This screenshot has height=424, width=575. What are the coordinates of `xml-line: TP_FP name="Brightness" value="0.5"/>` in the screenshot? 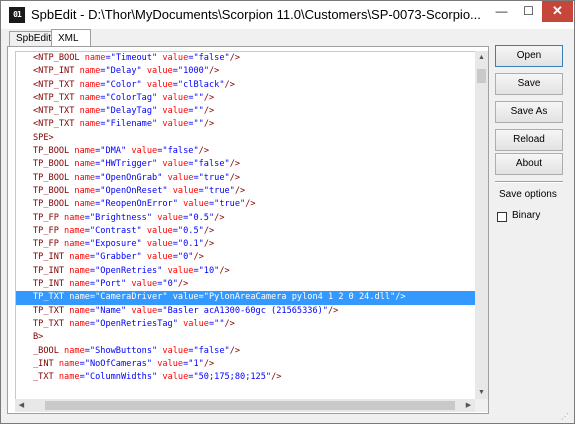 It's located at (245, 218).